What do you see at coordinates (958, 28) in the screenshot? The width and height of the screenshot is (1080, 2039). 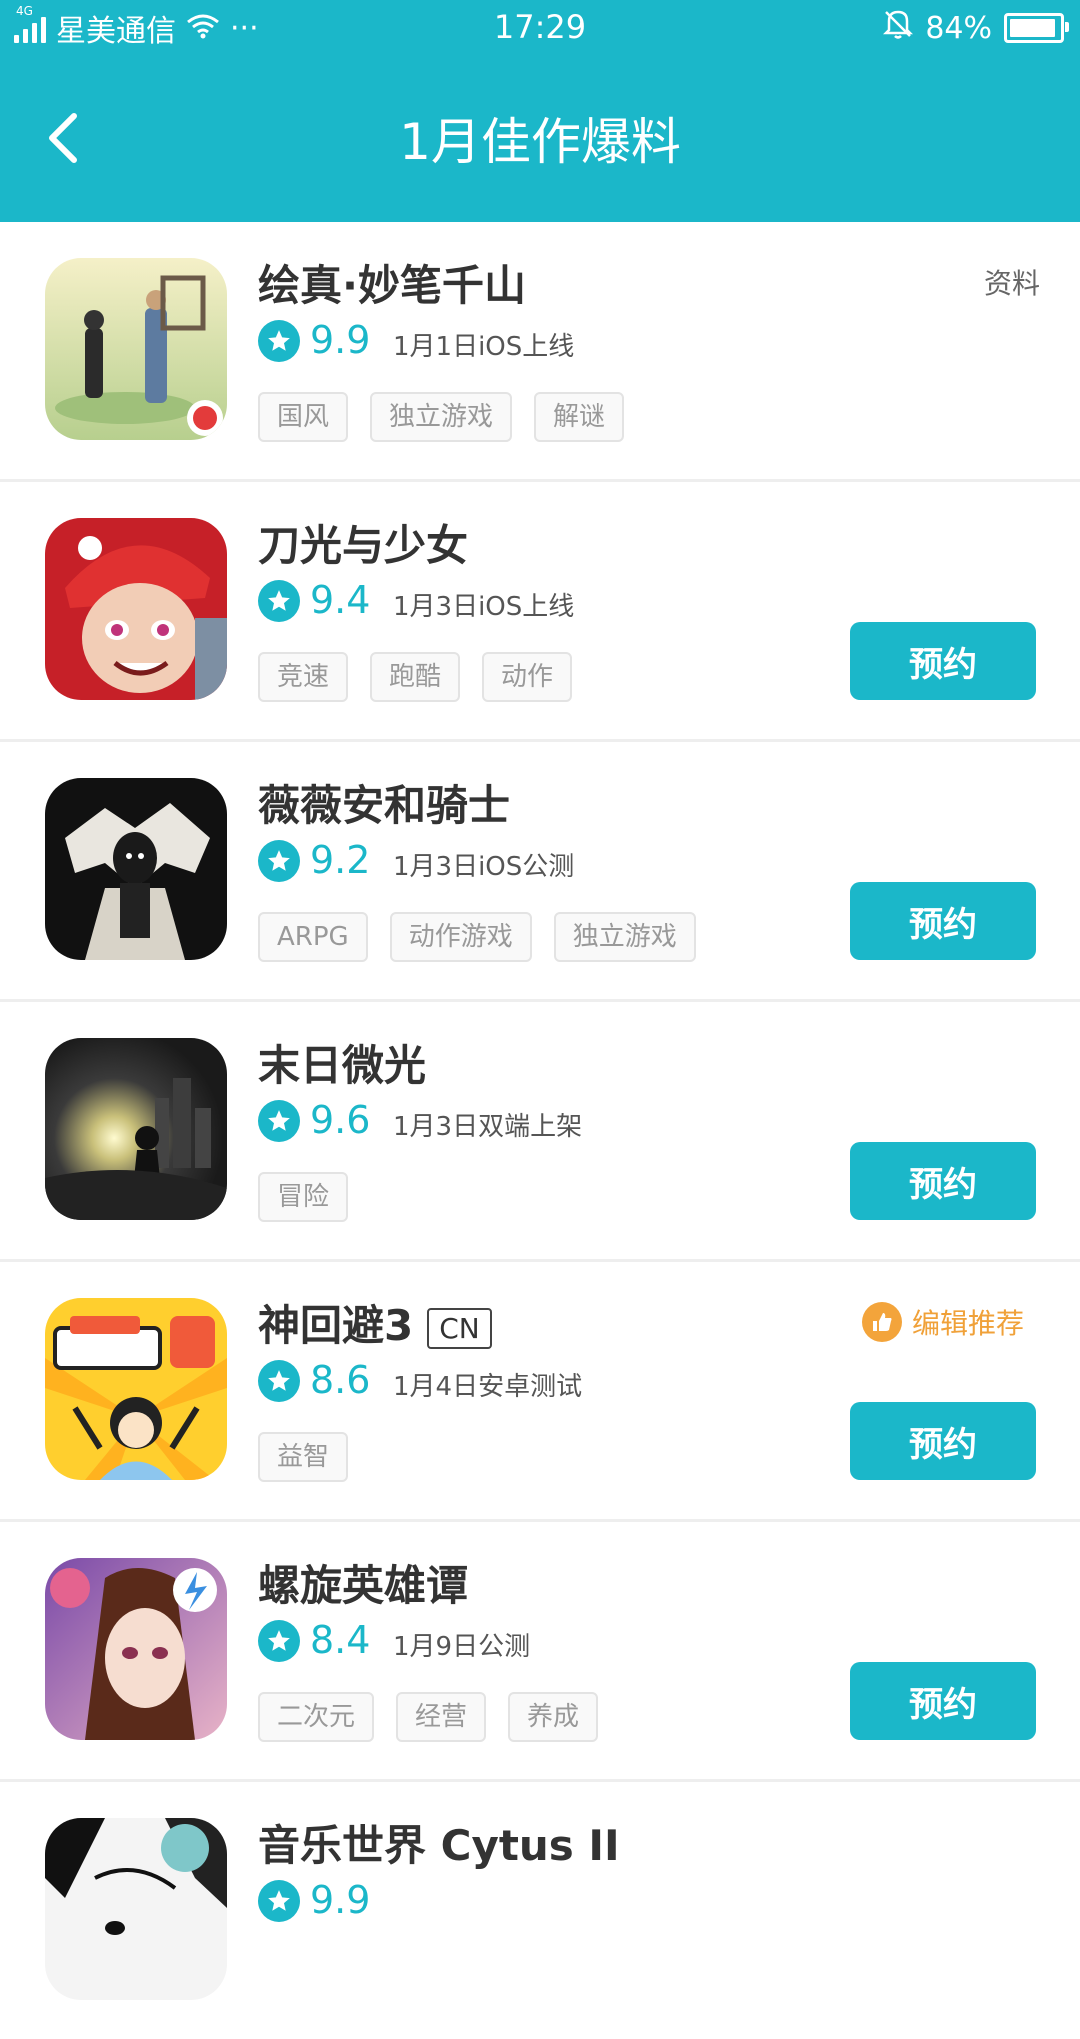 I see `battery-percent: 84%` at bounding box center [958, 28].